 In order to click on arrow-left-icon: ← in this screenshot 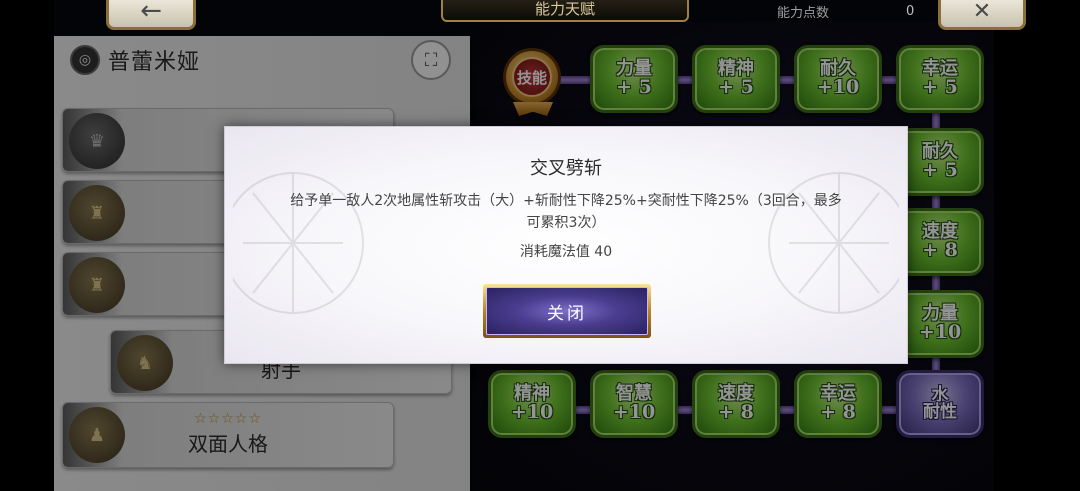, I will do `click(151, 13)`.